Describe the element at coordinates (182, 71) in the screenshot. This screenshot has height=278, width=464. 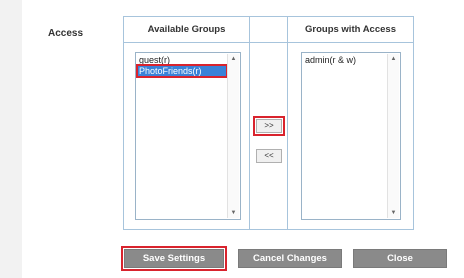
I see `list-item-photofriends: PhotoFriends(r)` at that location.